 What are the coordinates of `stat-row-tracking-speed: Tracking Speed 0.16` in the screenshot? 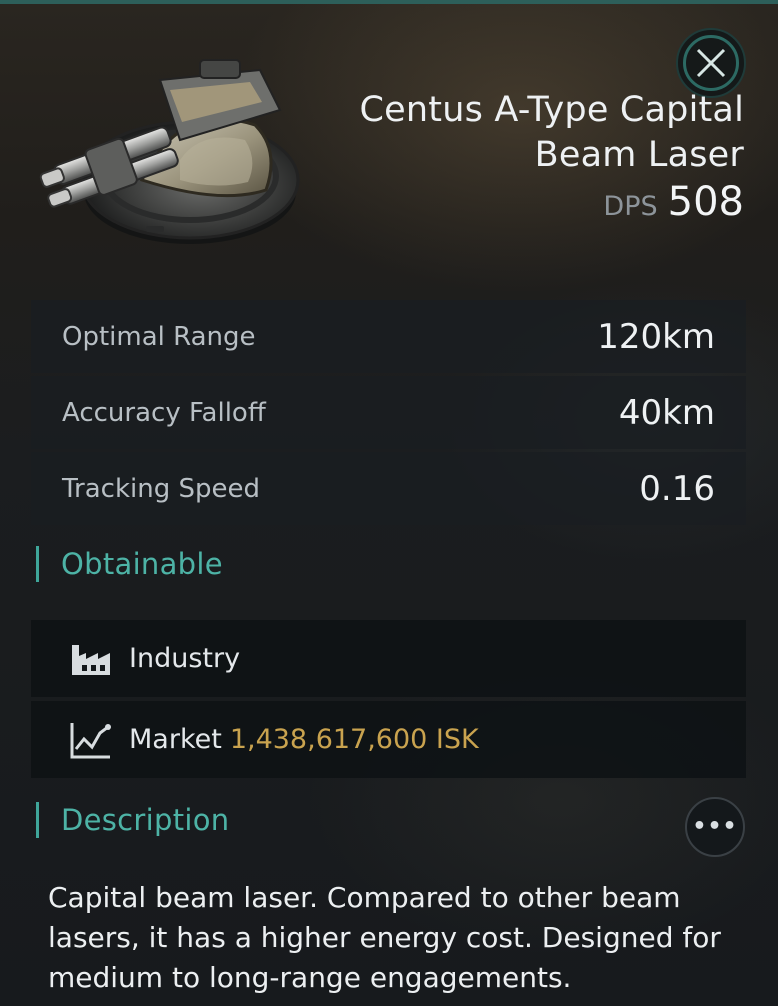 It's located at (388, 488).